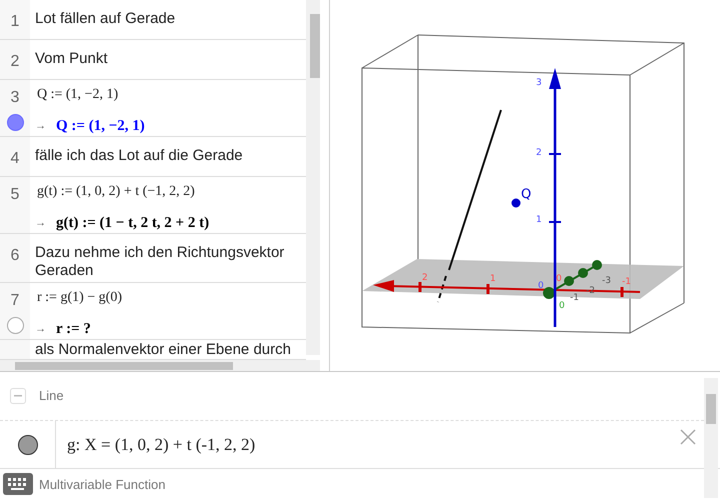 This screenshot has width=720, height=500. What do you see at coordinates (526, 194) in the screenshot?
I see `point-label: Q` at bounding box center [526, 194].